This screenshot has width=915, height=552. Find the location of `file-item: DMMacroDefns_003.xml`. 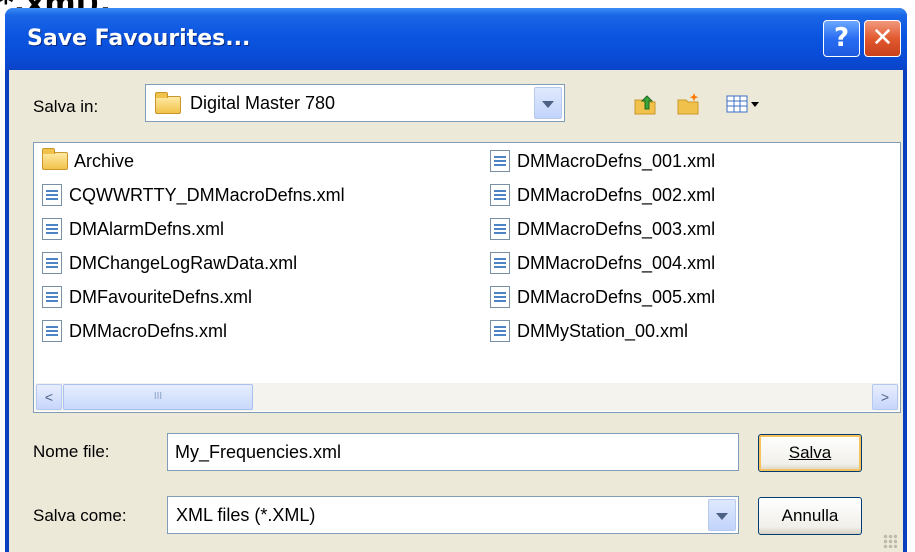

file-item: DMMacroDefns_003.xml is located at coordinates (602, 229).